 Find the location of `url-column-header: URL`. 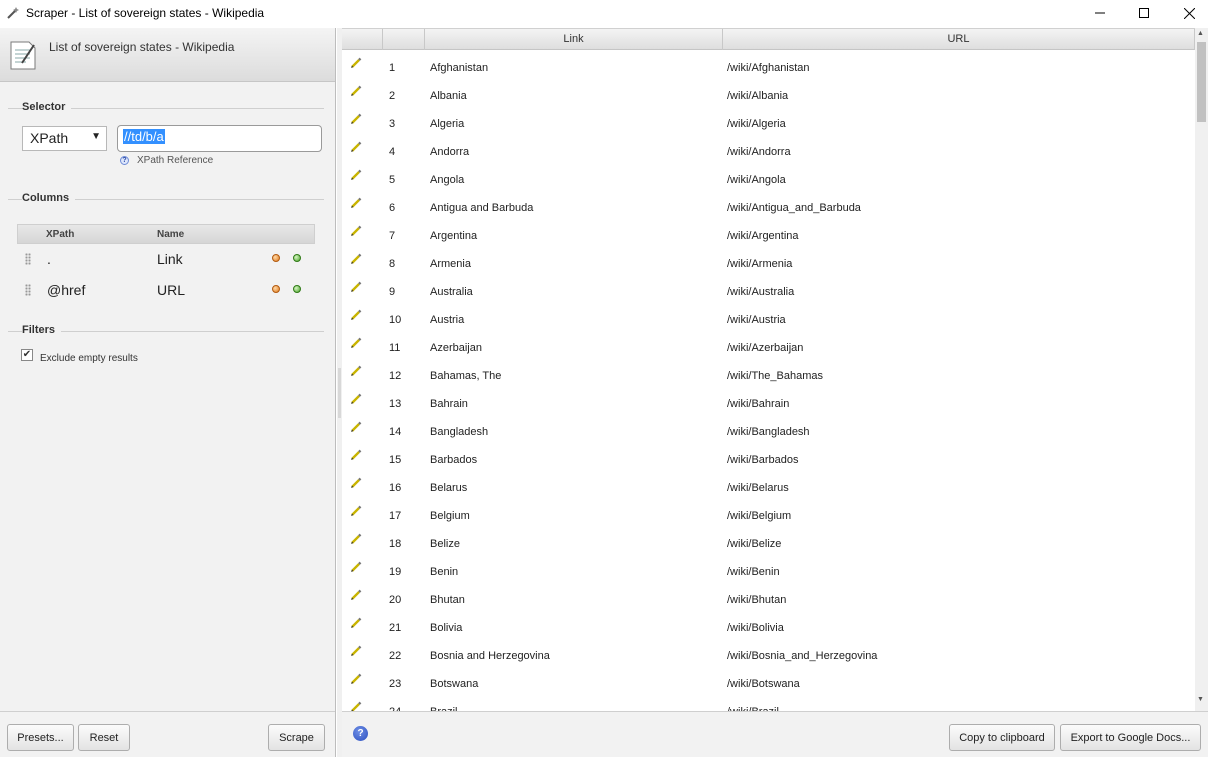

url-column-header: URL is located at coordinates (959, 39).